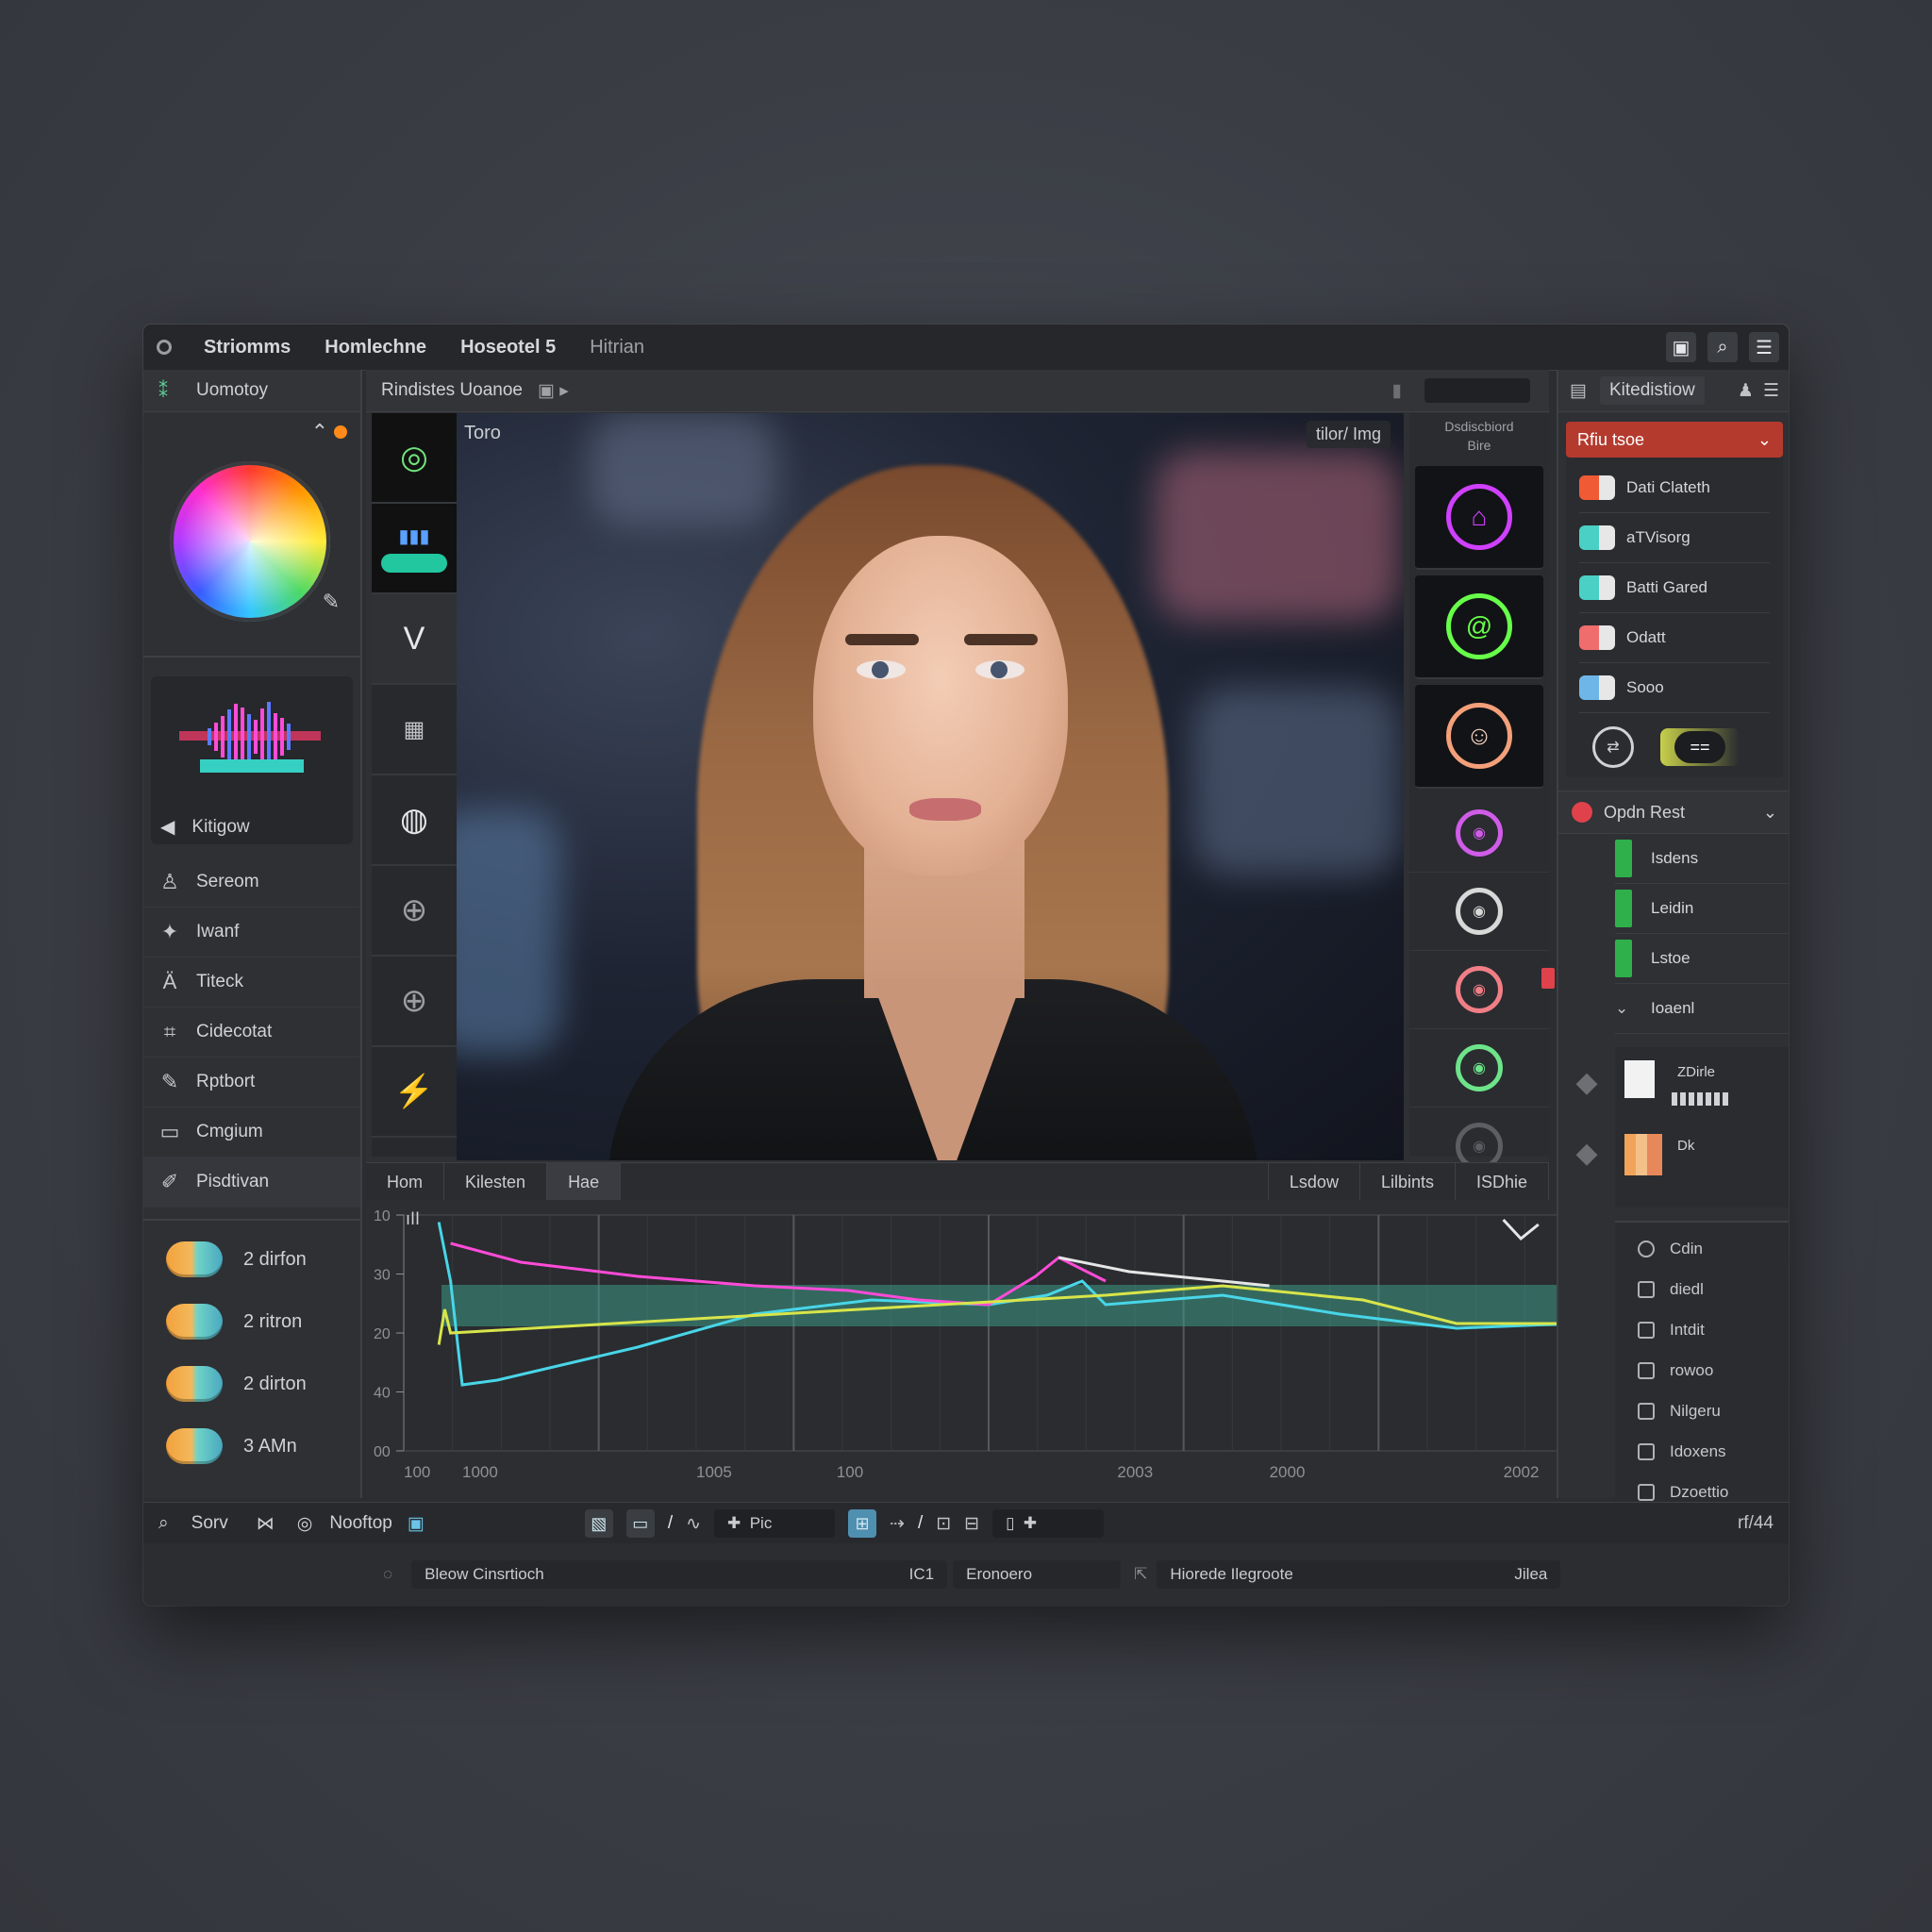  I want to click on menu-icon: ☰, so click(1764, 347).